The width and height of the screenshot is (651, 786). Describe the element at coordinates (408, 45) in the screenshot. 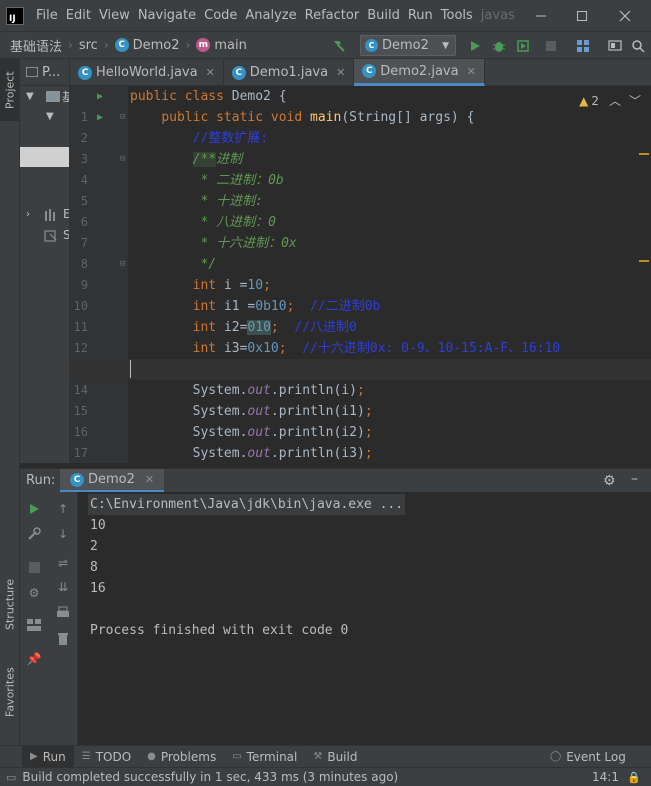

I see `run-configuration-select: C Demo2 ▼` at that location.